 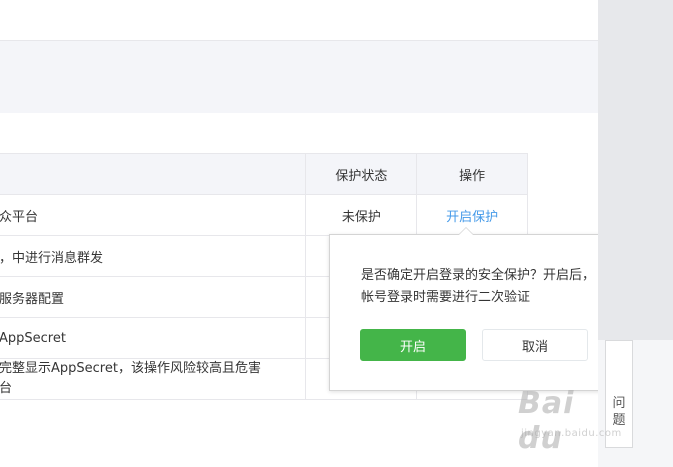 I want to click on popover-message: 是否确定开启登录的安全保护？开启后，帐号登录时需要进行二次验证, so click(x=478, y=286).